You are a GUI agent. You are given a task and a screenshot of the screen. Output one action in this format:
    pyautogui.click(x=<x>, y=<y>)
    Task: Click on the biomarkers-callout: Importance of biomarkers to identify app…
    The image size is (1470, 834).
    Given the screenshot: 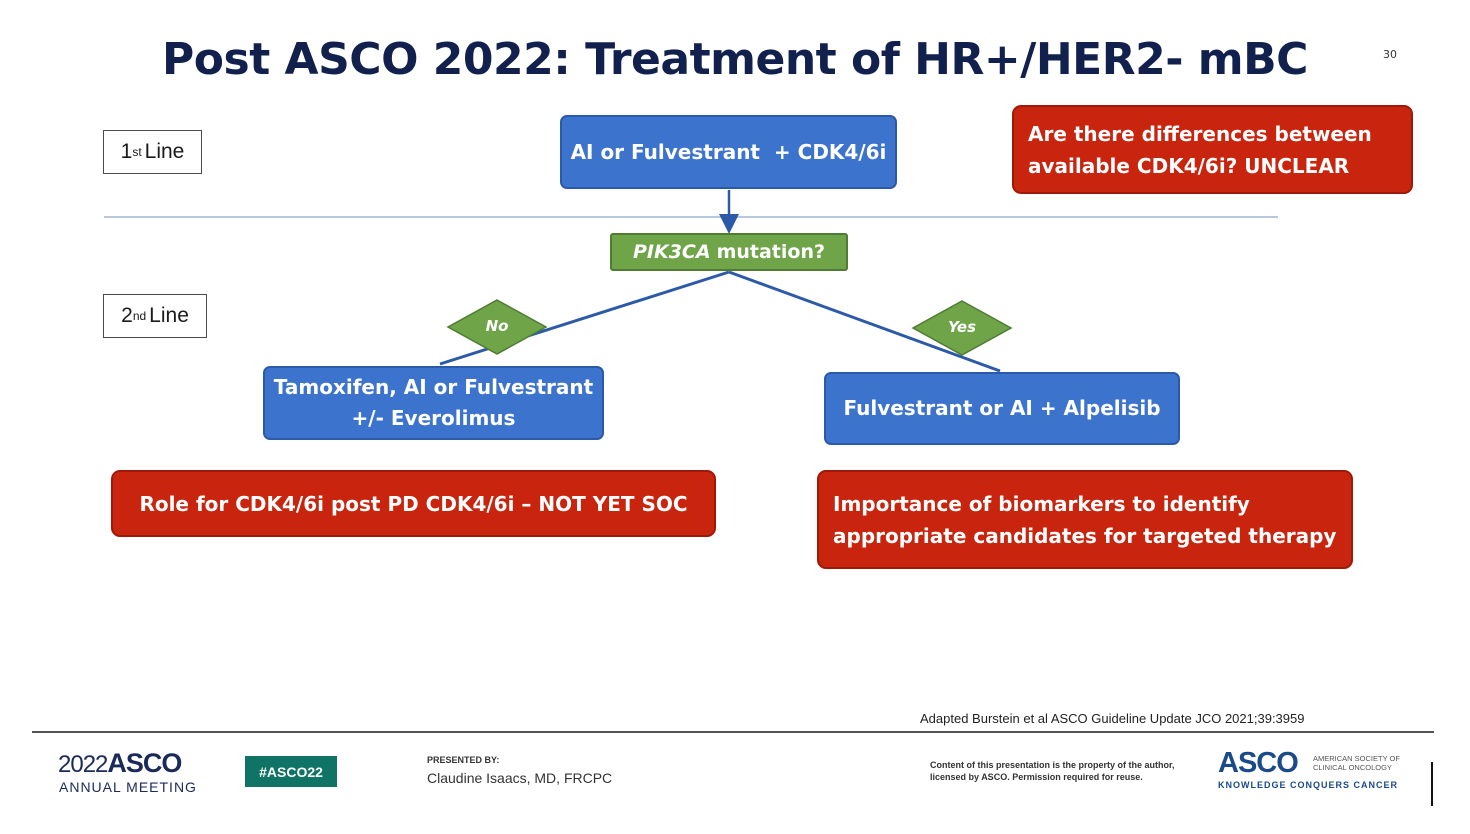 What is the action you would take?
    pyautogui.click(x=1085, y=519)
    